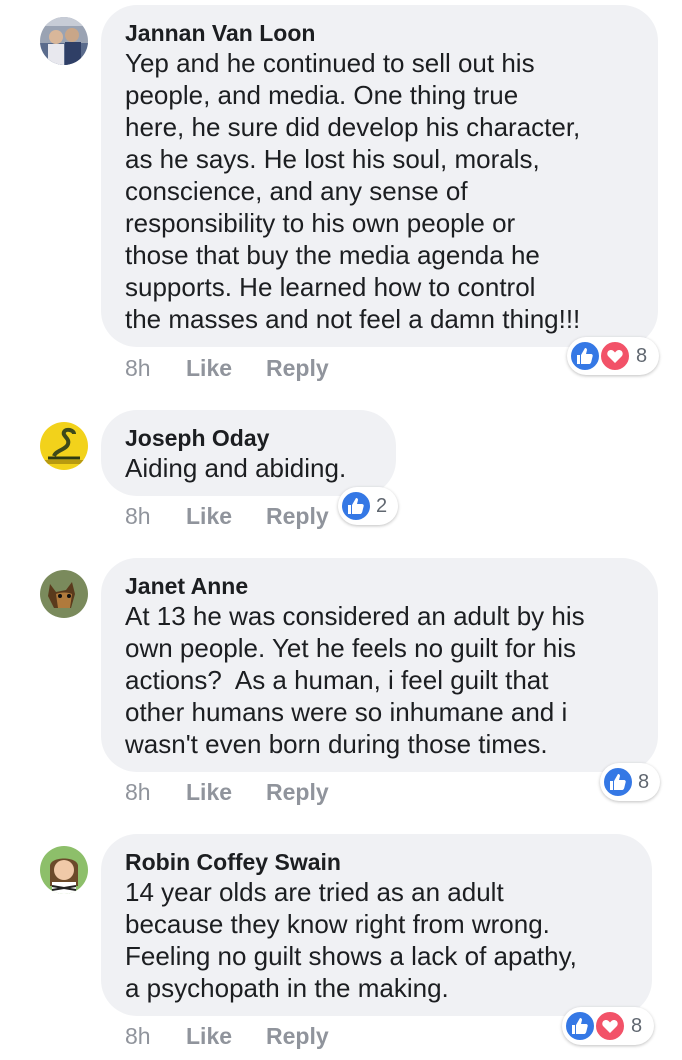 The height and width of the screenshot is (1060, 682). I want to click on comment-bubble: Joseph Oday Aiding and abiding., so click(248, 453).